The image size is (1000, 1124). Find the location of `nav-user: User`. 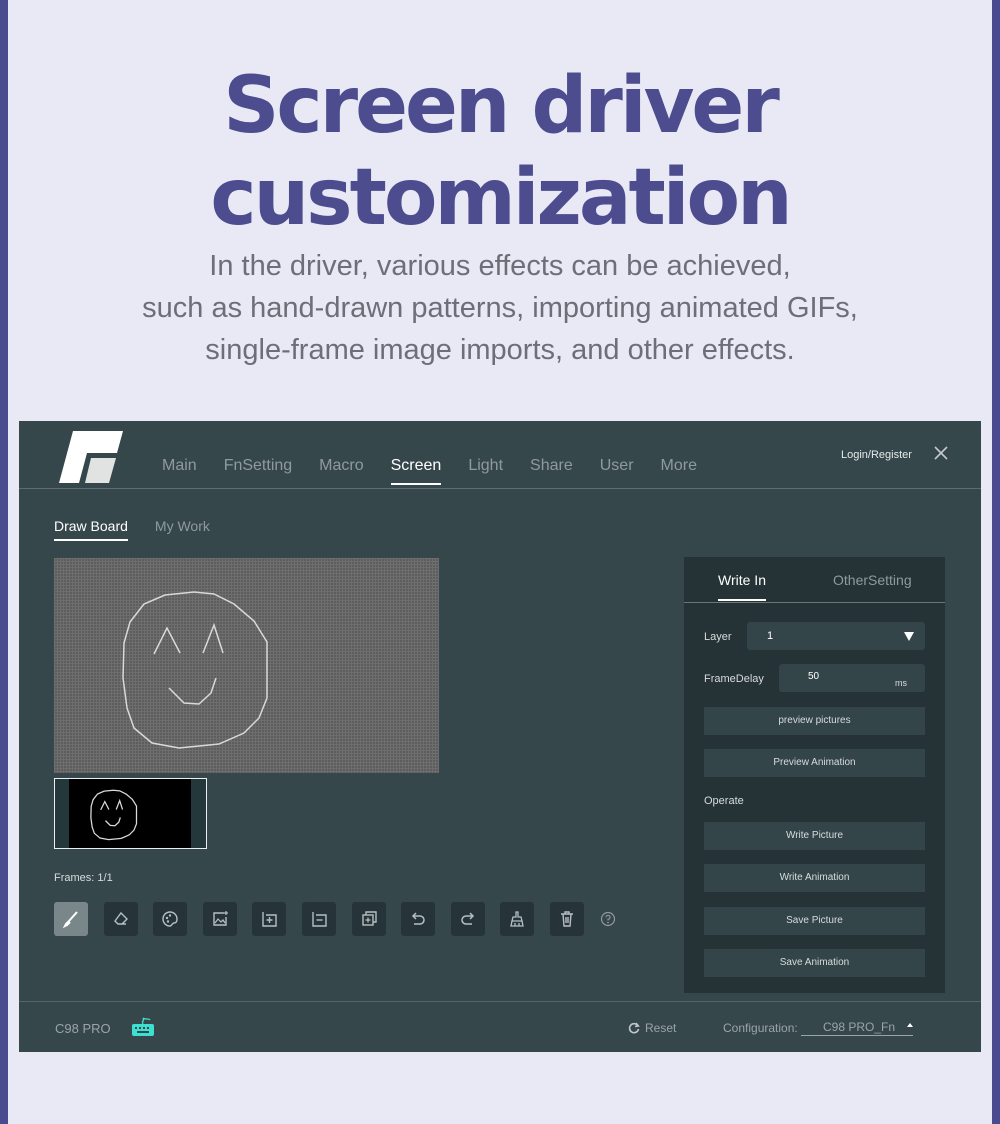

nav-user: User is located at coordinates (617, 471).